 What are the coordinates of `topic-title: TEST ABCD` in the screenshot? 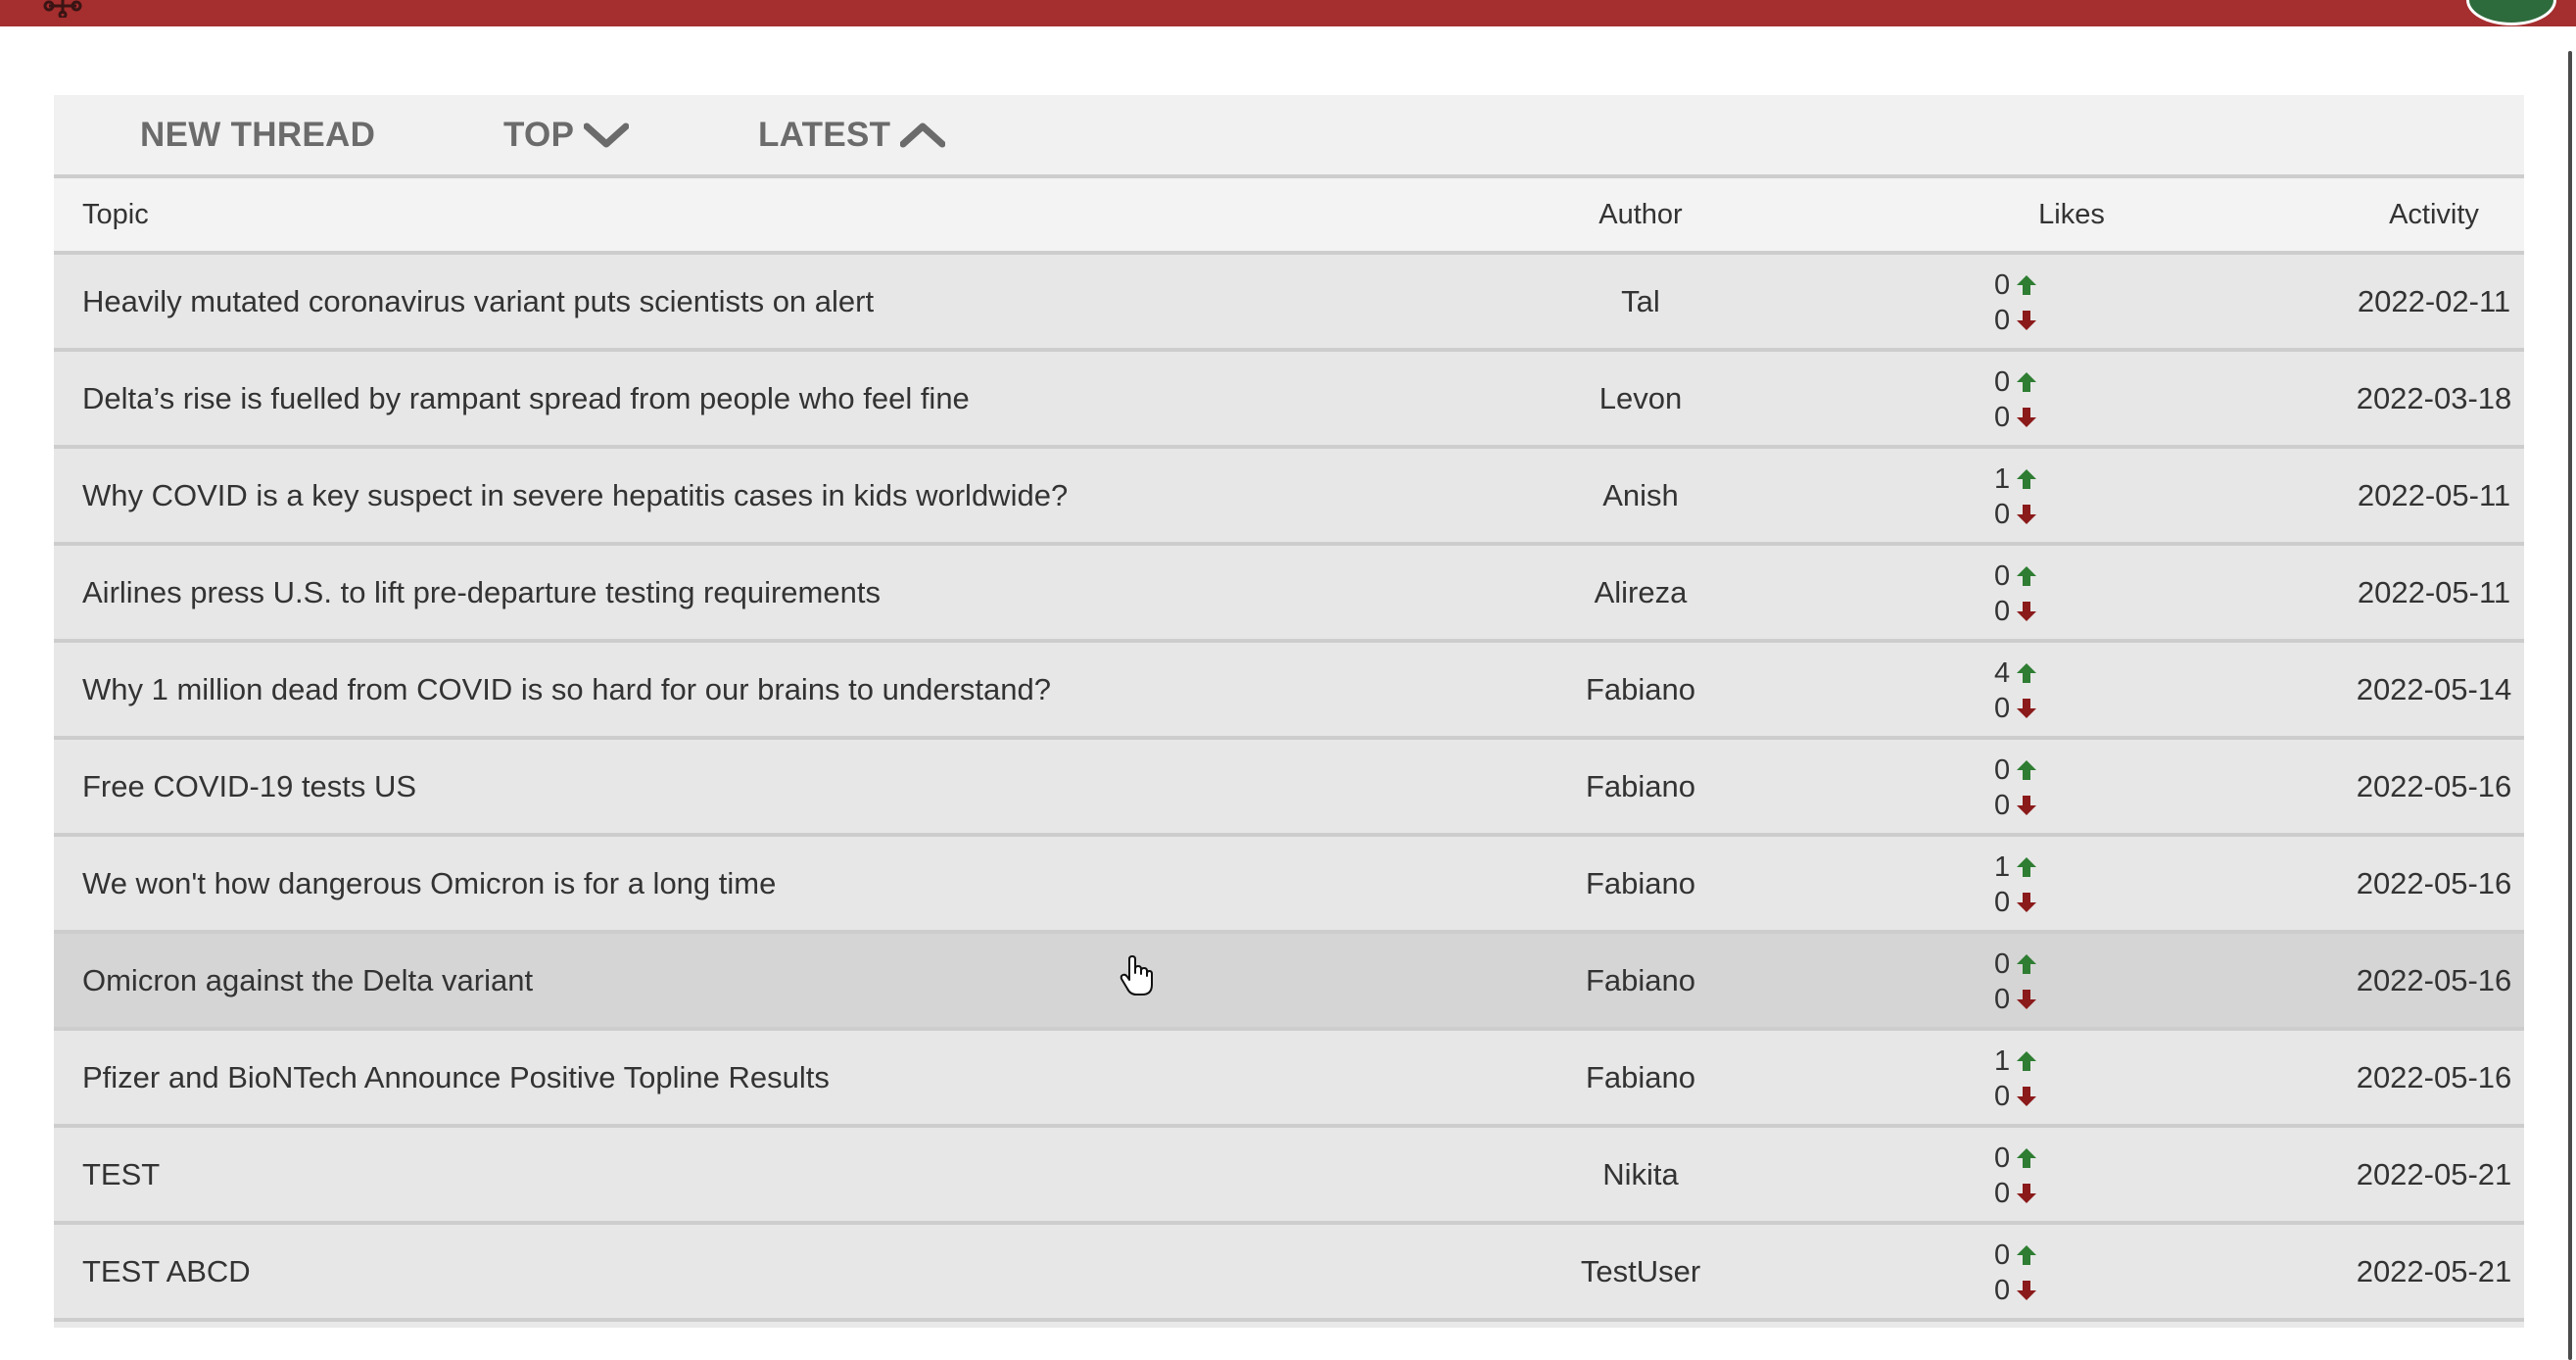 It's located at (166, 1271).